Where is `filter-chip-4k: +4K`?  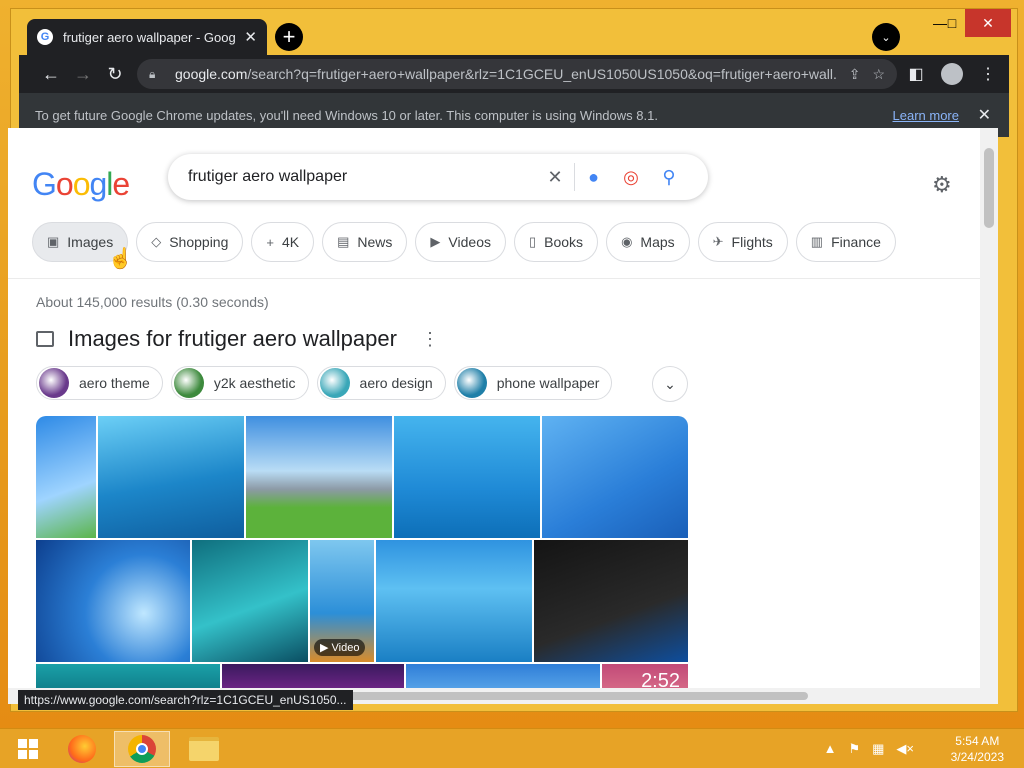
filter-chip-4k: +4K is located at coordinates (283, 242).